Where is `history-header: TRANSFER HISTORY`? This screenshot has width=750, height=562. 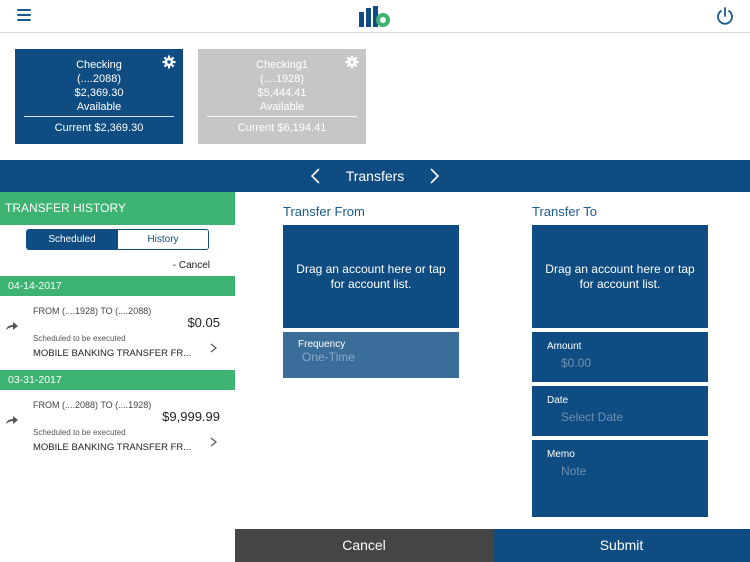
history-header: TRANSFER HISTORY is located at coordinates (117, 208).